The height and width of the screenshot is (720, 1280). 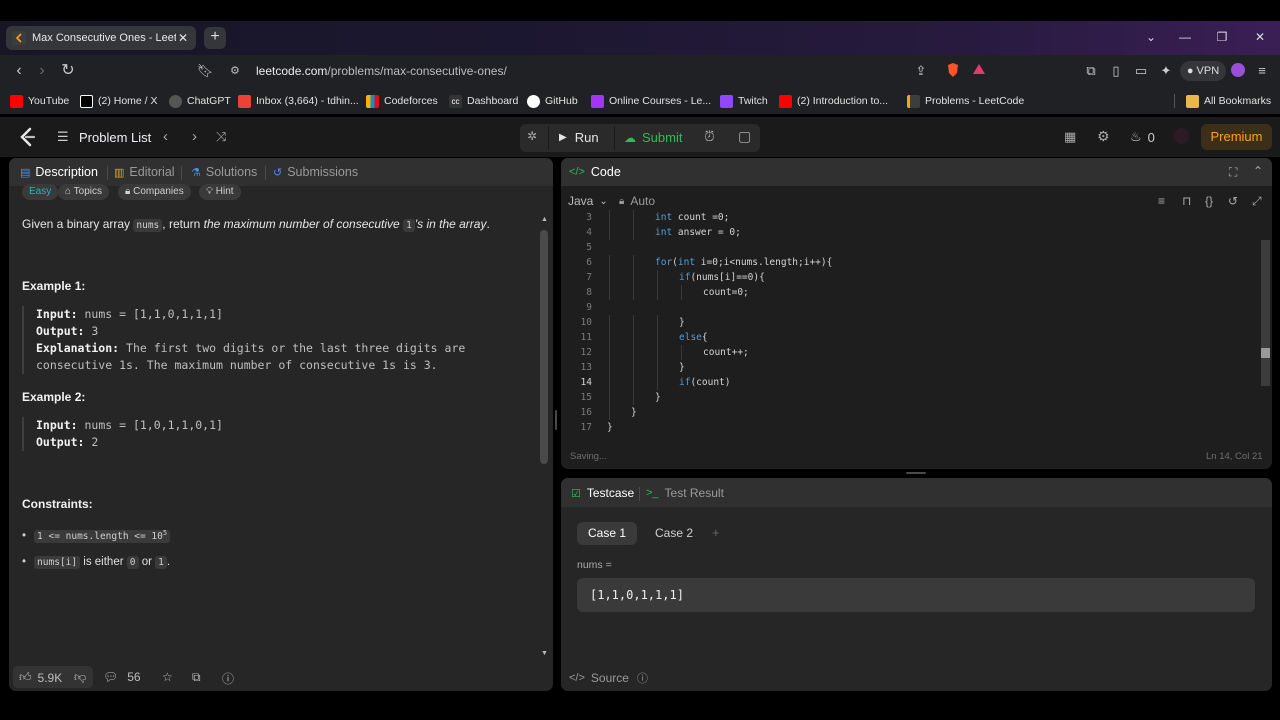 I want to click on maximize-icon: ⛶, so click(x=1233, y=172).